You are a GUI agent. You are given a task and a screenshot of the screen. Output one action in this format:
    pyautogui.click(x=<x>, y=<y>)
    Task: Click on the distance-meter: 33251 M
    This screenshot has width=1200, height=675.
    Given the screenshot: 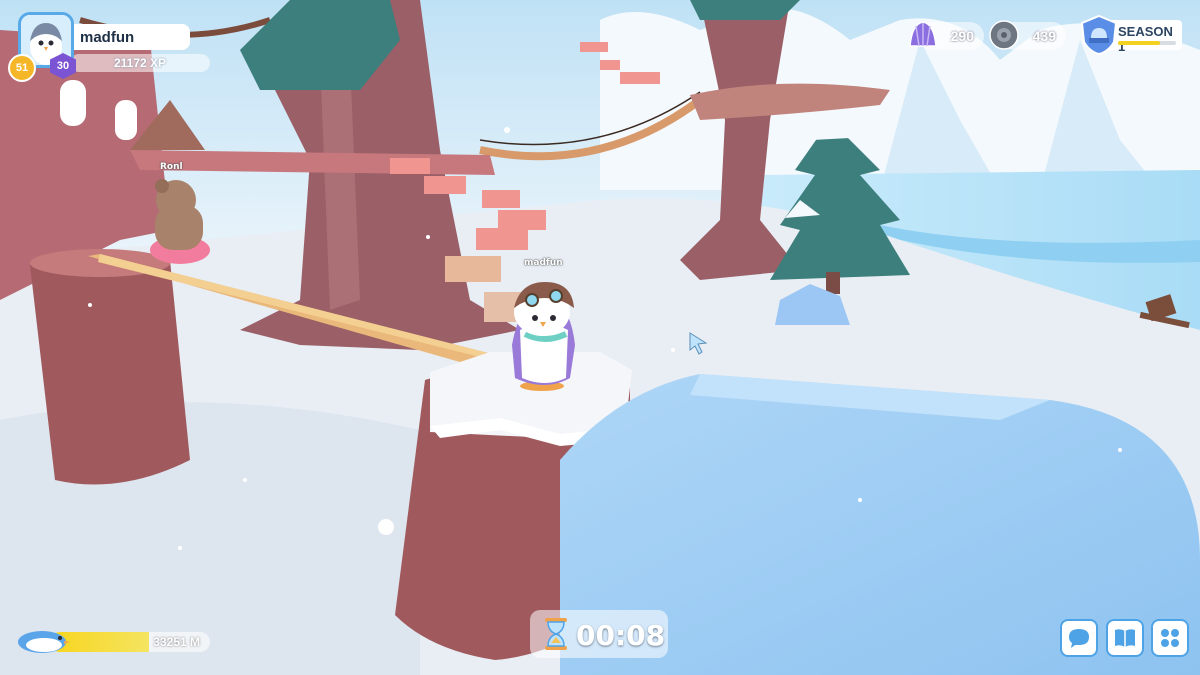 What is the action you would take?
    pyautogui.click(x=112, y=639)
    